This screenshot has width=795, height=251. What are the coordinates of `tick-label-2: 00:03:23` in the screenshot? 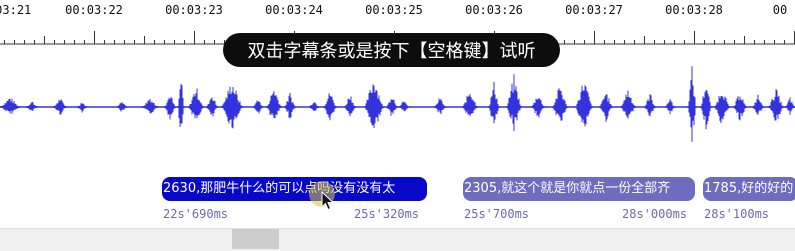 It's located at (194, 10).